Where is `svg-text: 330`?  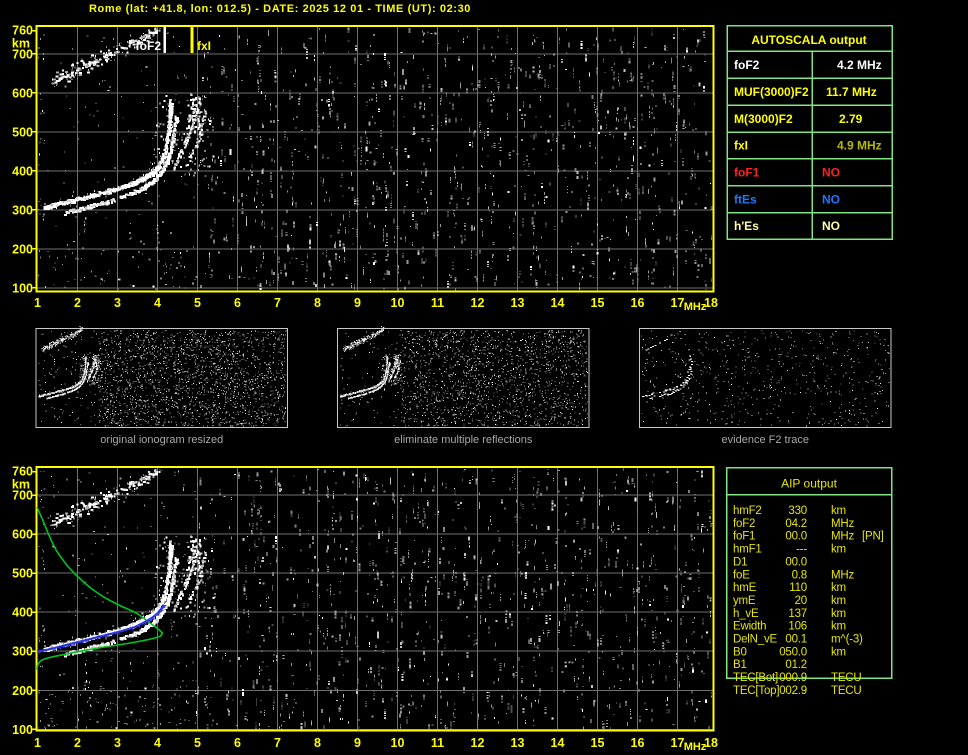
svg-text: 330 is located at coordinates (797, 511).